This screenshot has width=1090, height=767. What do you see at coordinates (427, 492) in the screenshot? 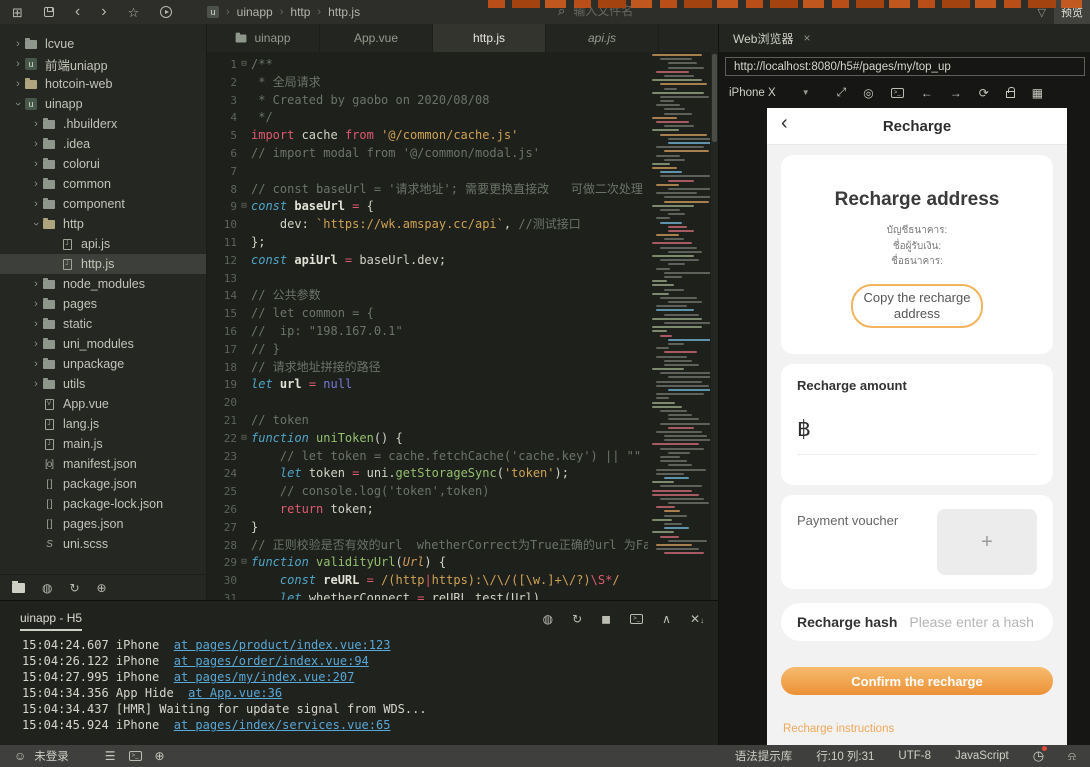
I see `code-line: 25 // console.log('token',token)` at bounding box center [427, 492].